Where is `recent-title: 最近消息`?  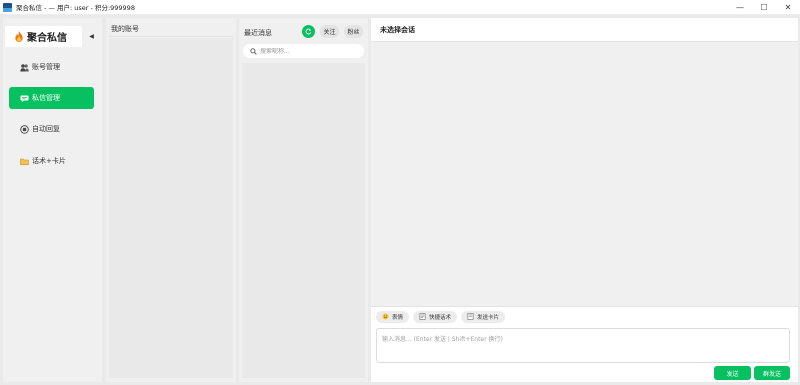
recent-title: 最近消息 is located at coordinates (258, 33).